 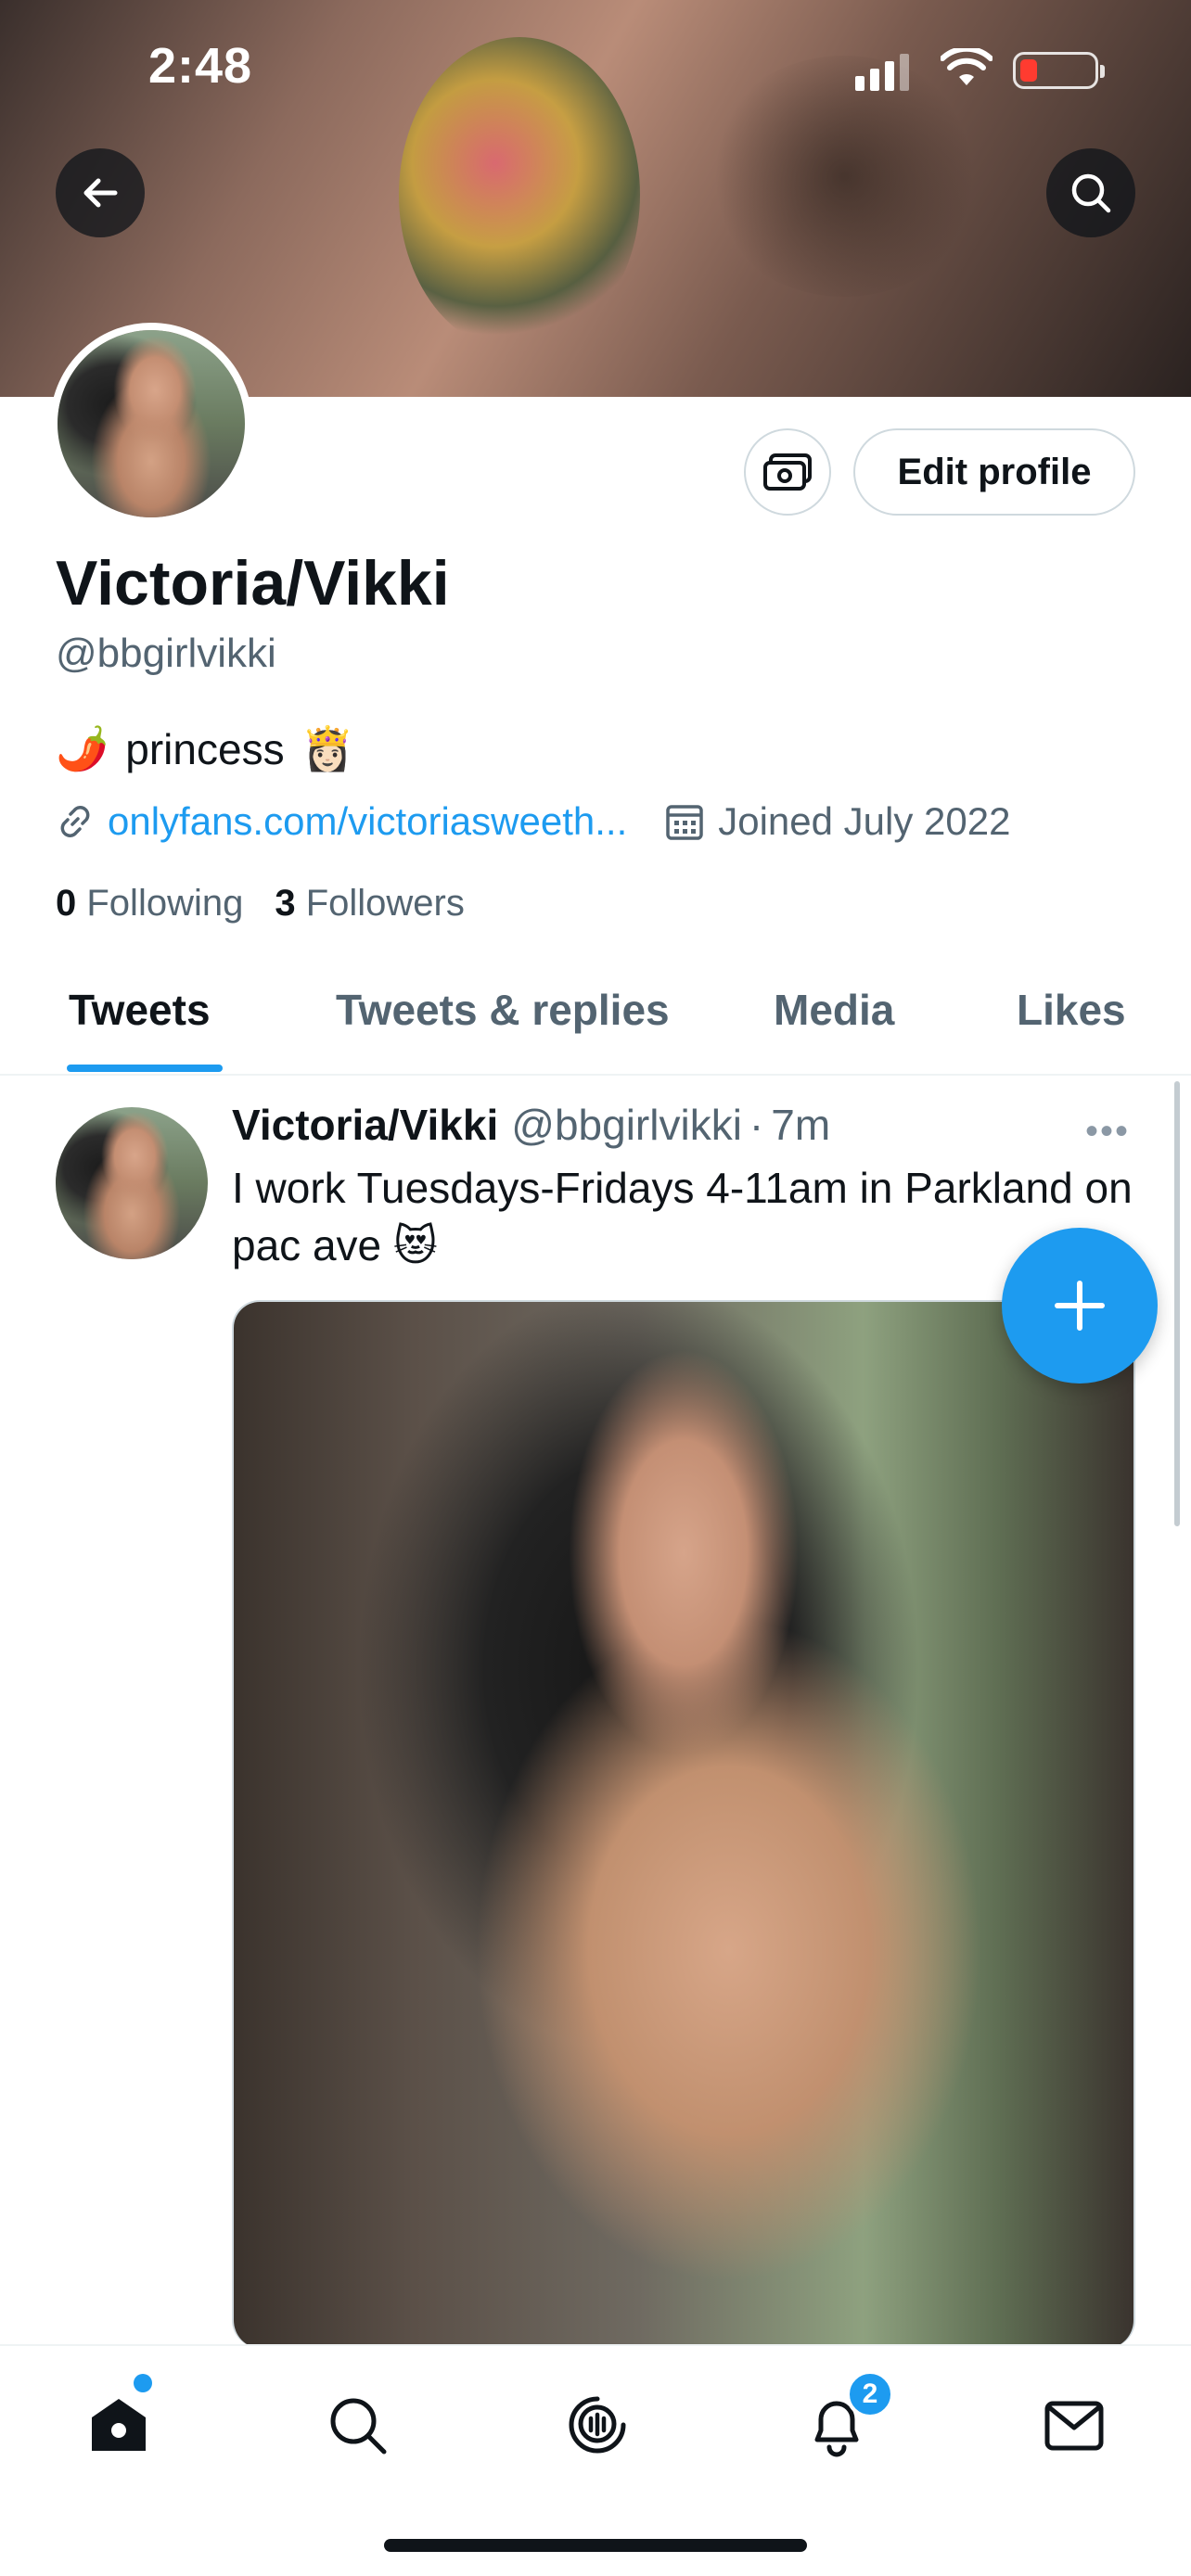 I want to click on profile-handle: @bbgirlvikki, so click(x=166, y=653).